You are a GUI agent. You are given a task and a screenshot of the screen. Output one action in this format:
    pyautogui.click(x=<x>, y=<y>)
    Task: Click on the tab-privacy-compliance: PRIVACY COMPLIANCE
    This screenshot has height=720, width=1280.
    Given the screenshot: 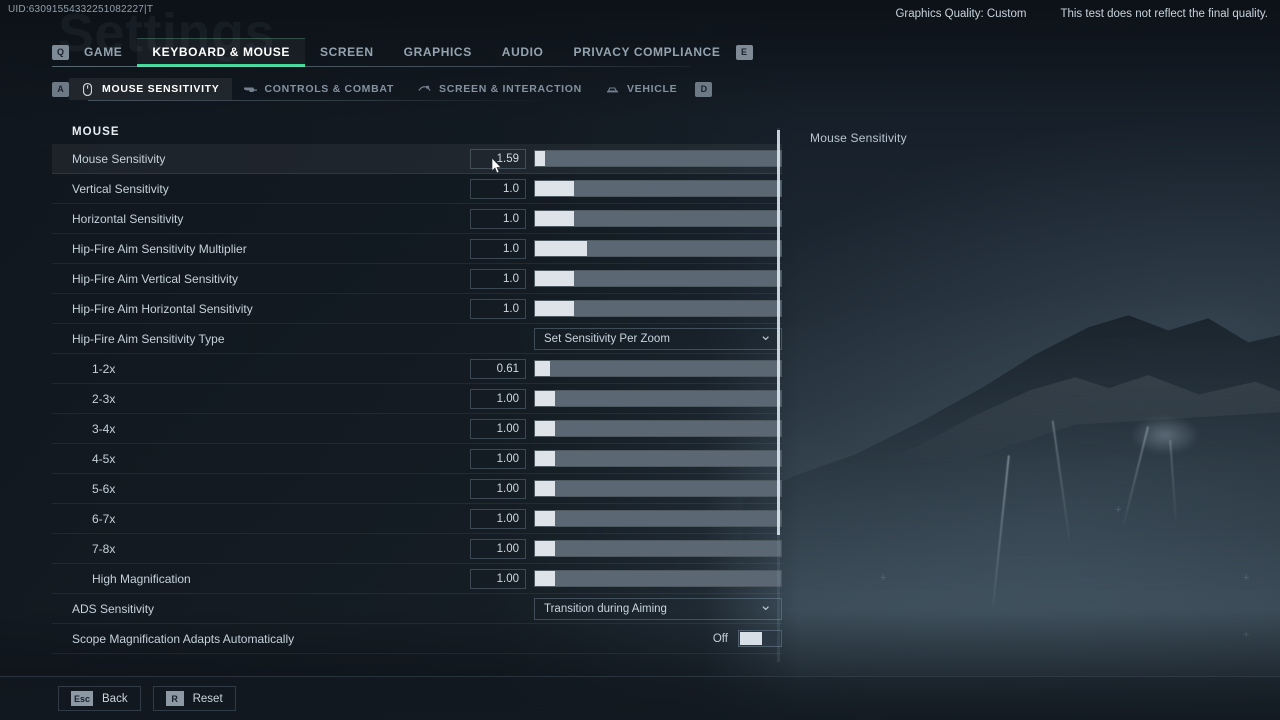 What is the action you would take?
    pyautogui.click(x=646, y=52)
    